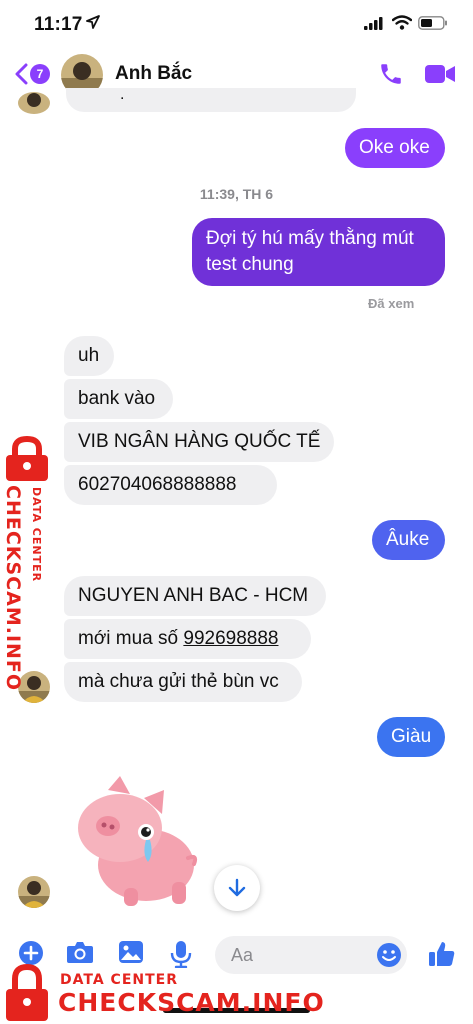 This screenshot has width=473, height=1024. What do you see at coordinates (199, 442) in the screenshot?
I see `incoming-message: VIB NGÂN HÀNG QUỐC TẾ` at bounding box center [199, 442].